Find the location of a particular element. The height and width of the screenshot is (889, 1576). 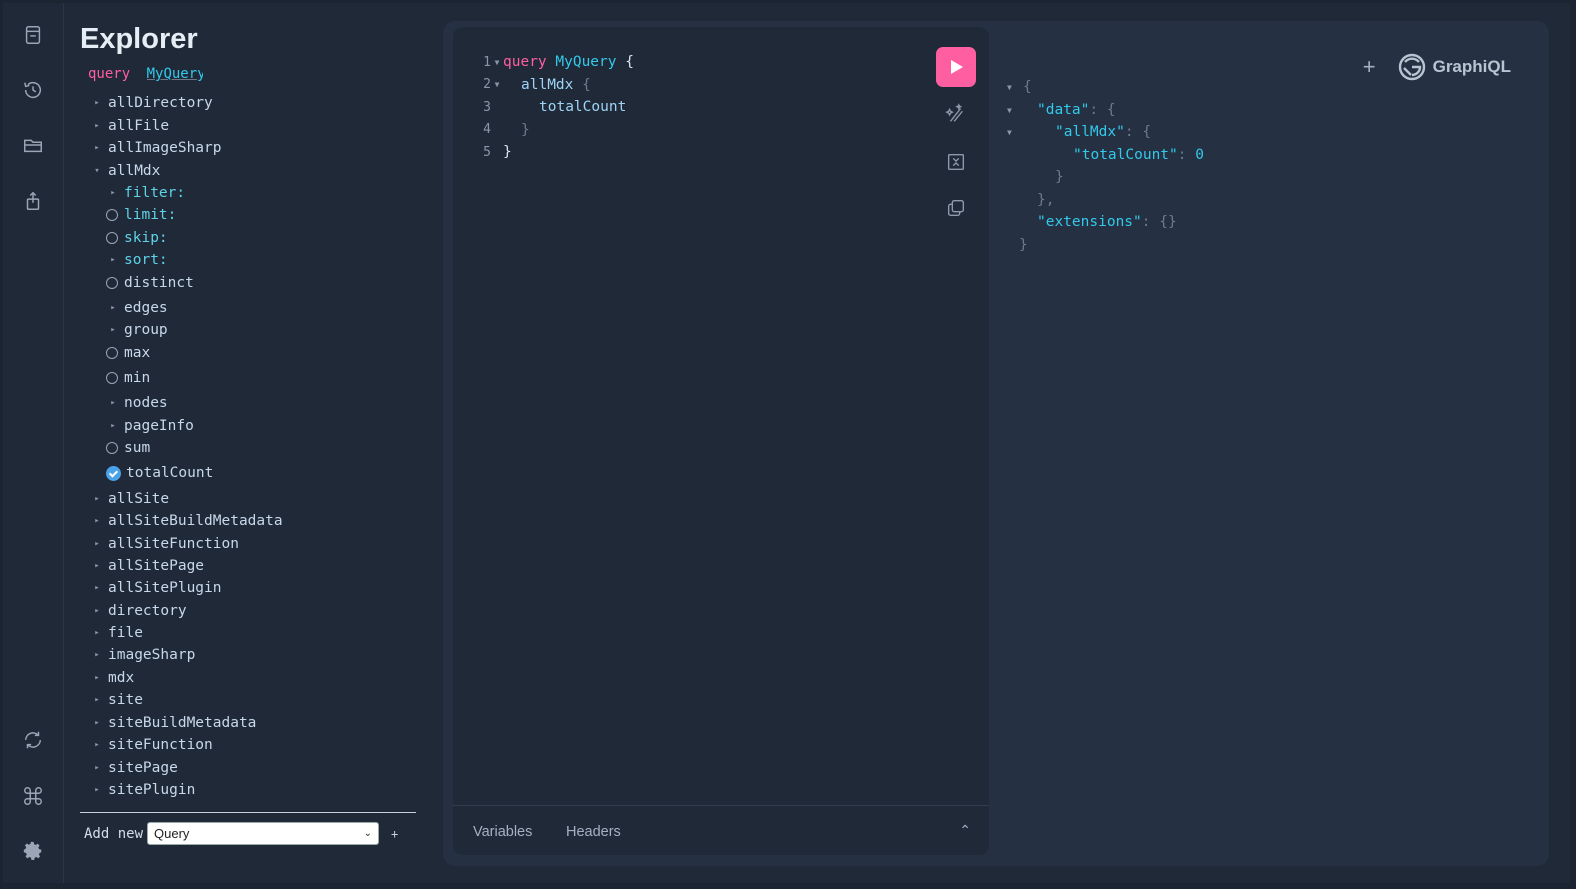

explorer-tree-item: ▸ pageInfo is located at coordinates (150, 426).